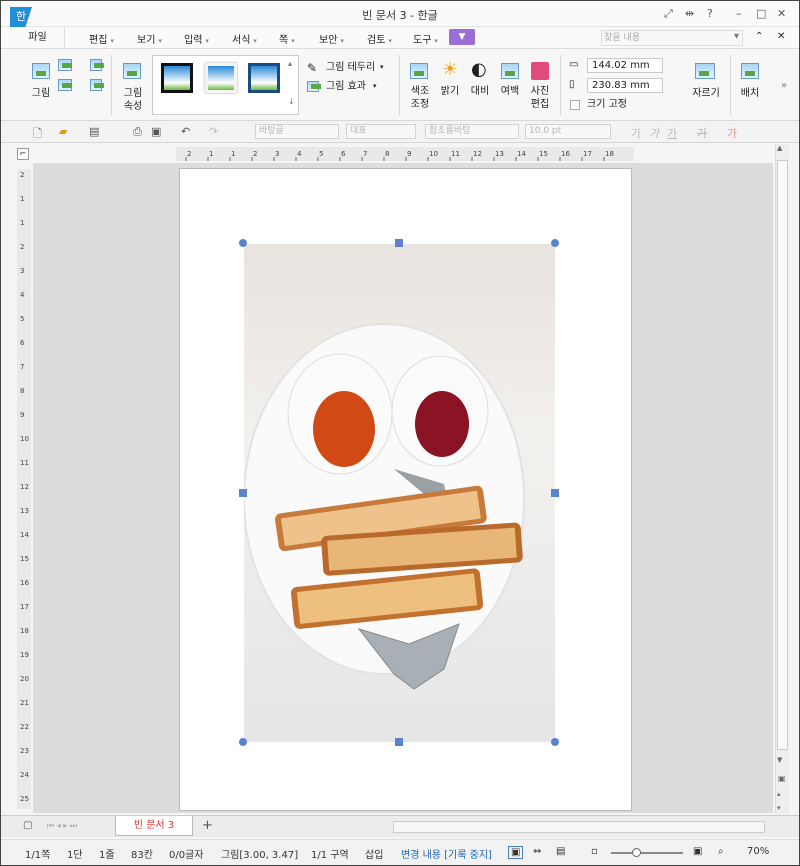 The height and width of the screenshot is (866, 800). What do you see at coordinates (38, 37) in the screenshot?
I see `menu-file: 파일` at bounding box center [38, 37].